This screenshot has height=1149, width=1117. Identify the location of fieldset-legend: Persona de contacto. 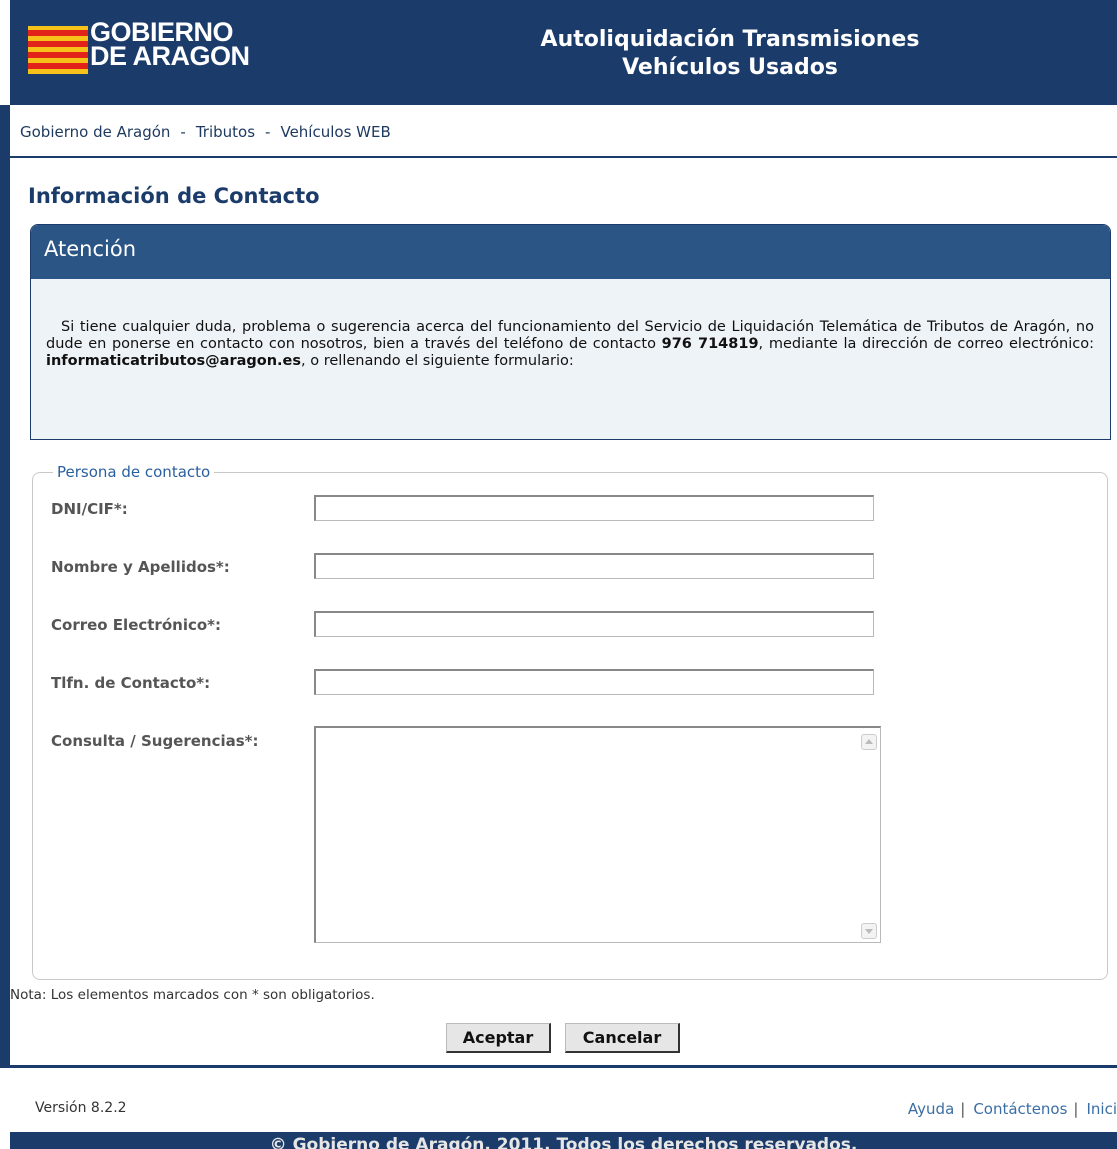
(134, 472).